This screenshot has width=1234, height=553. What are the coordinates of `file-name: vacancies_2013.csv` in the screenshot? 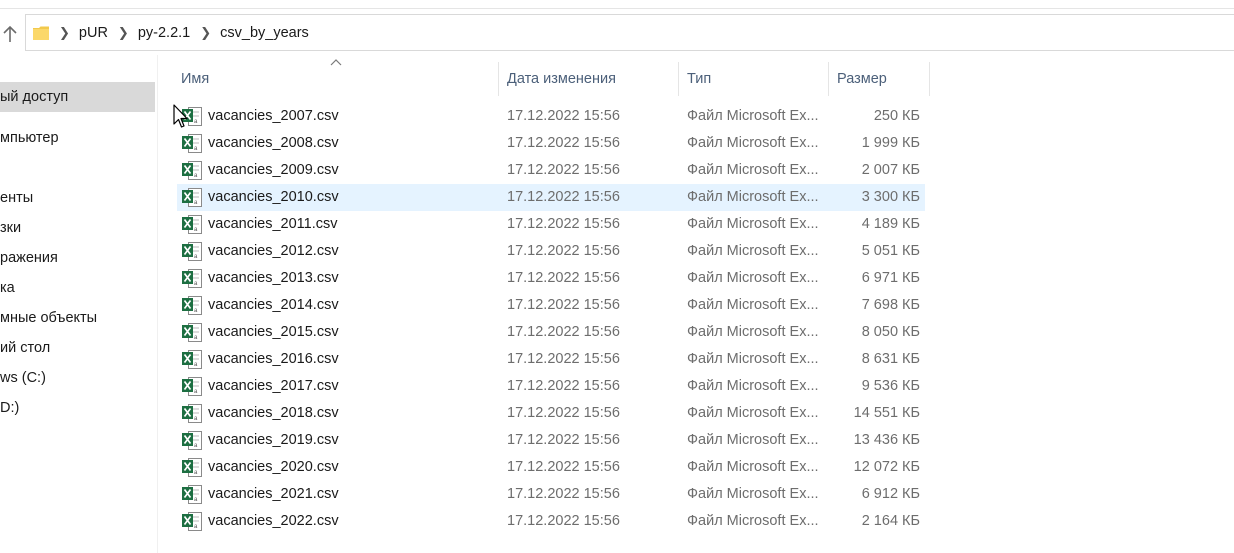 It's located at (273, 278).